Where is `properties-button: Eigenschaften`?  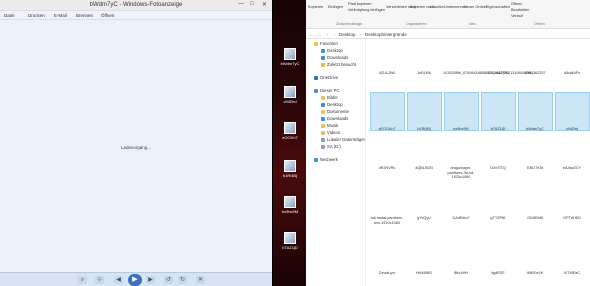 properties-button: Eigenschaften is located at coordinates (498, 7).